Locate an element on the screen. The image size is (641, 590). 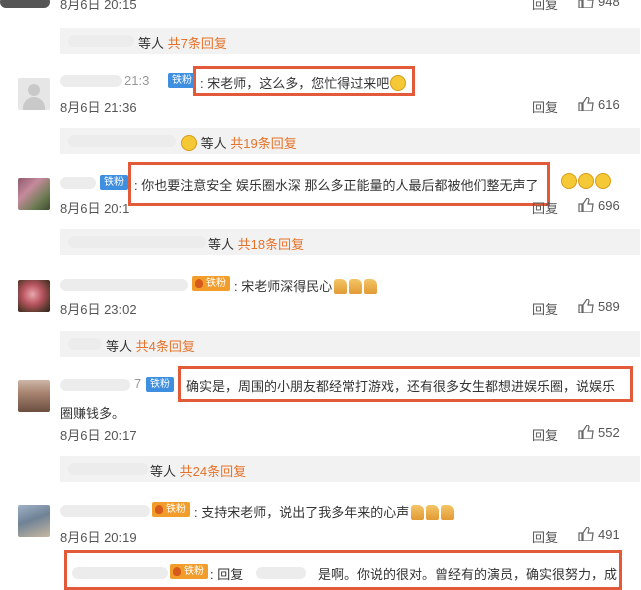
default-avatar-icon is located at coordinates (34, 90).